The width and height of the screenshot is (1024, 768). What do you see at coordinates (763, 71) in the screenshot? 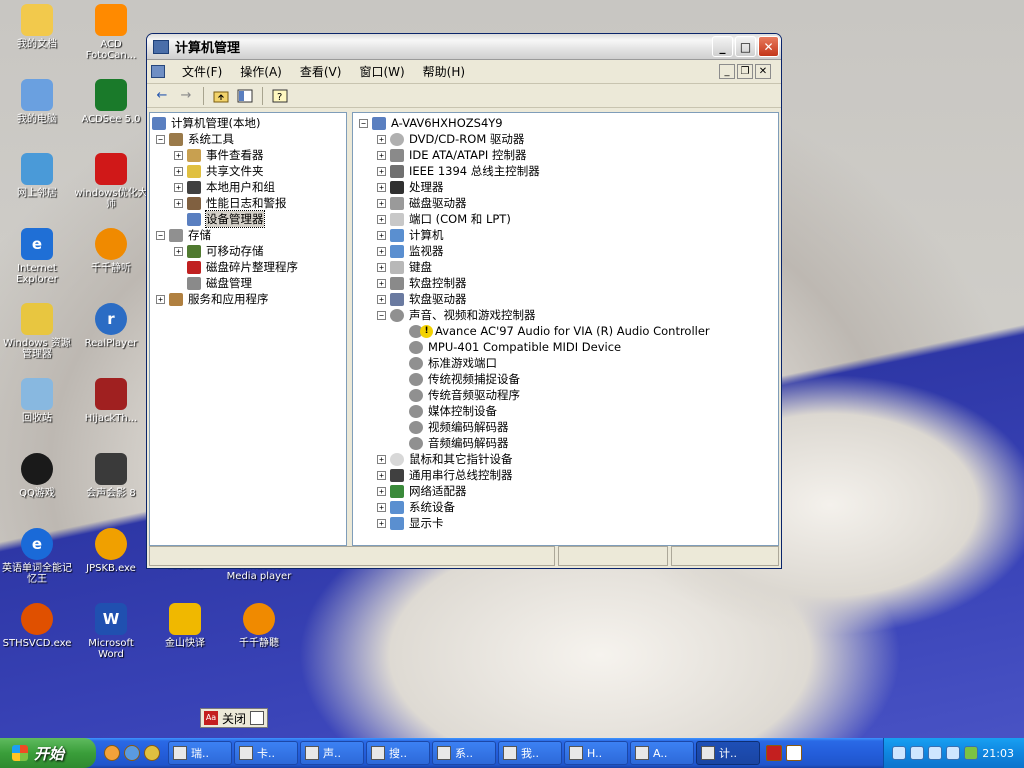
I see `mdi-close-button: ✕` at bounding box center [763, 71].